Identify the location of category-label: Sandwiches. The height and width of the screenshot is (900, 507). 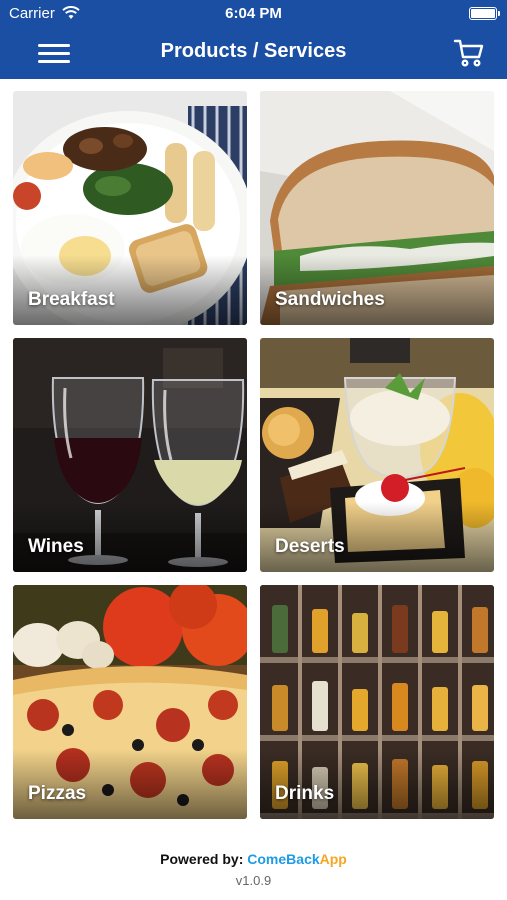
(330, 299).